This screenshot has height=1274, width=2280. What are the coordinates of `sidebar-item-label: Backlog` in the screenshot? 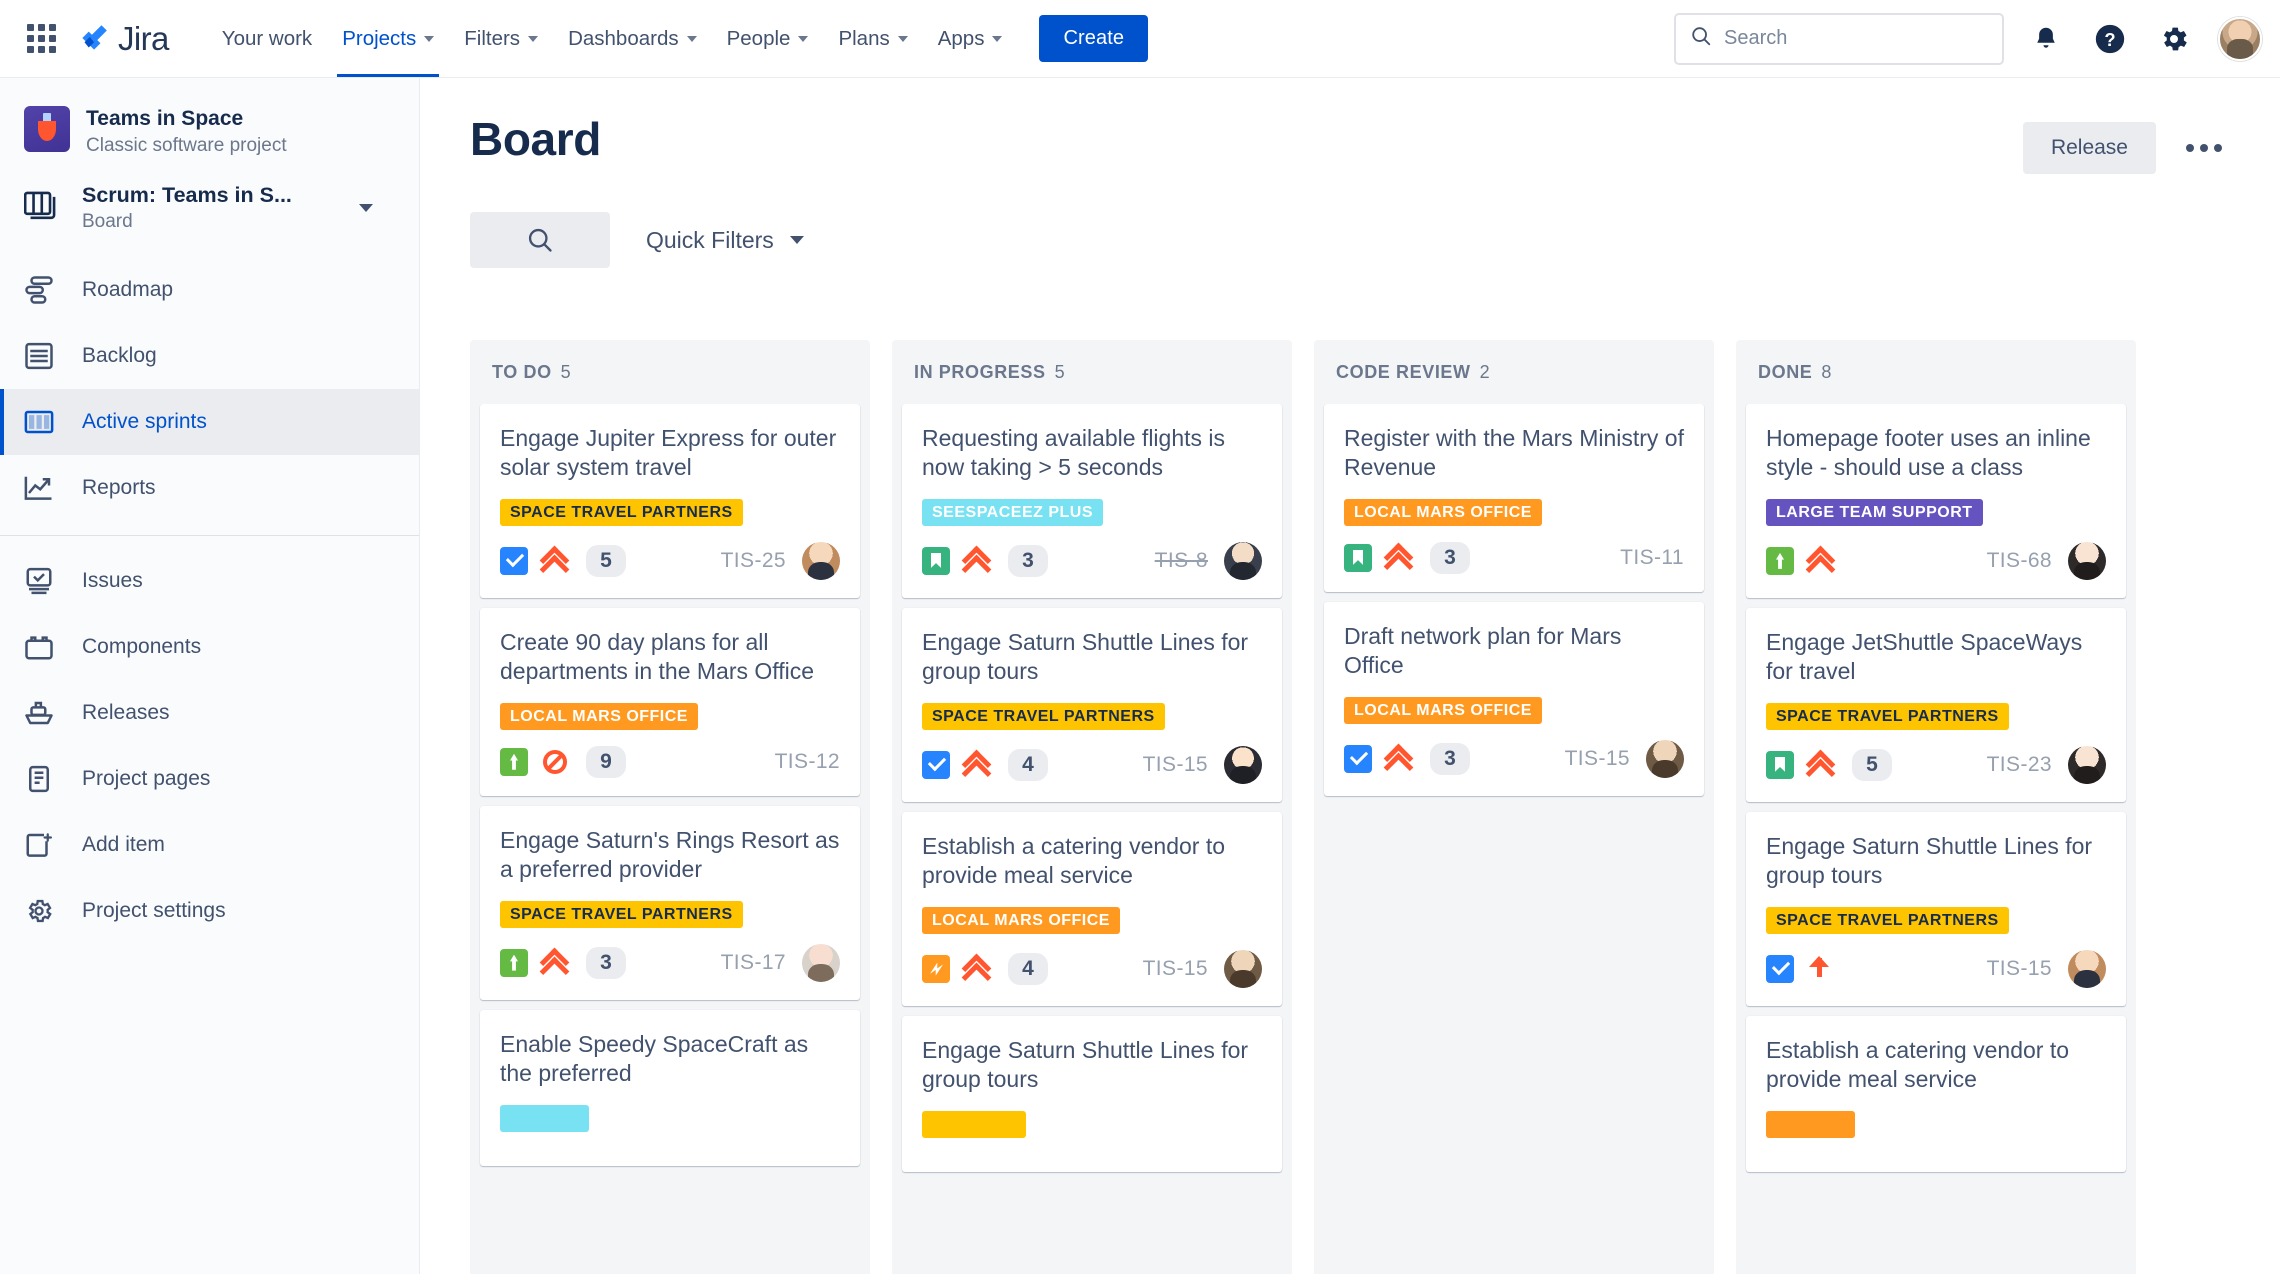 It's located at (119, 356).